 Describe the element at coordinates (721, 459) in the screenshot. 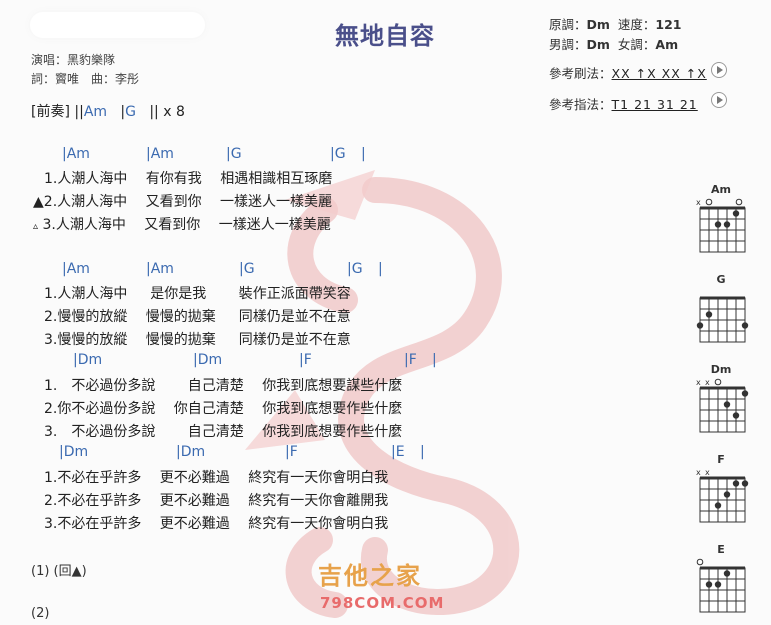

I see `chord-diagram-name: F` at that location.